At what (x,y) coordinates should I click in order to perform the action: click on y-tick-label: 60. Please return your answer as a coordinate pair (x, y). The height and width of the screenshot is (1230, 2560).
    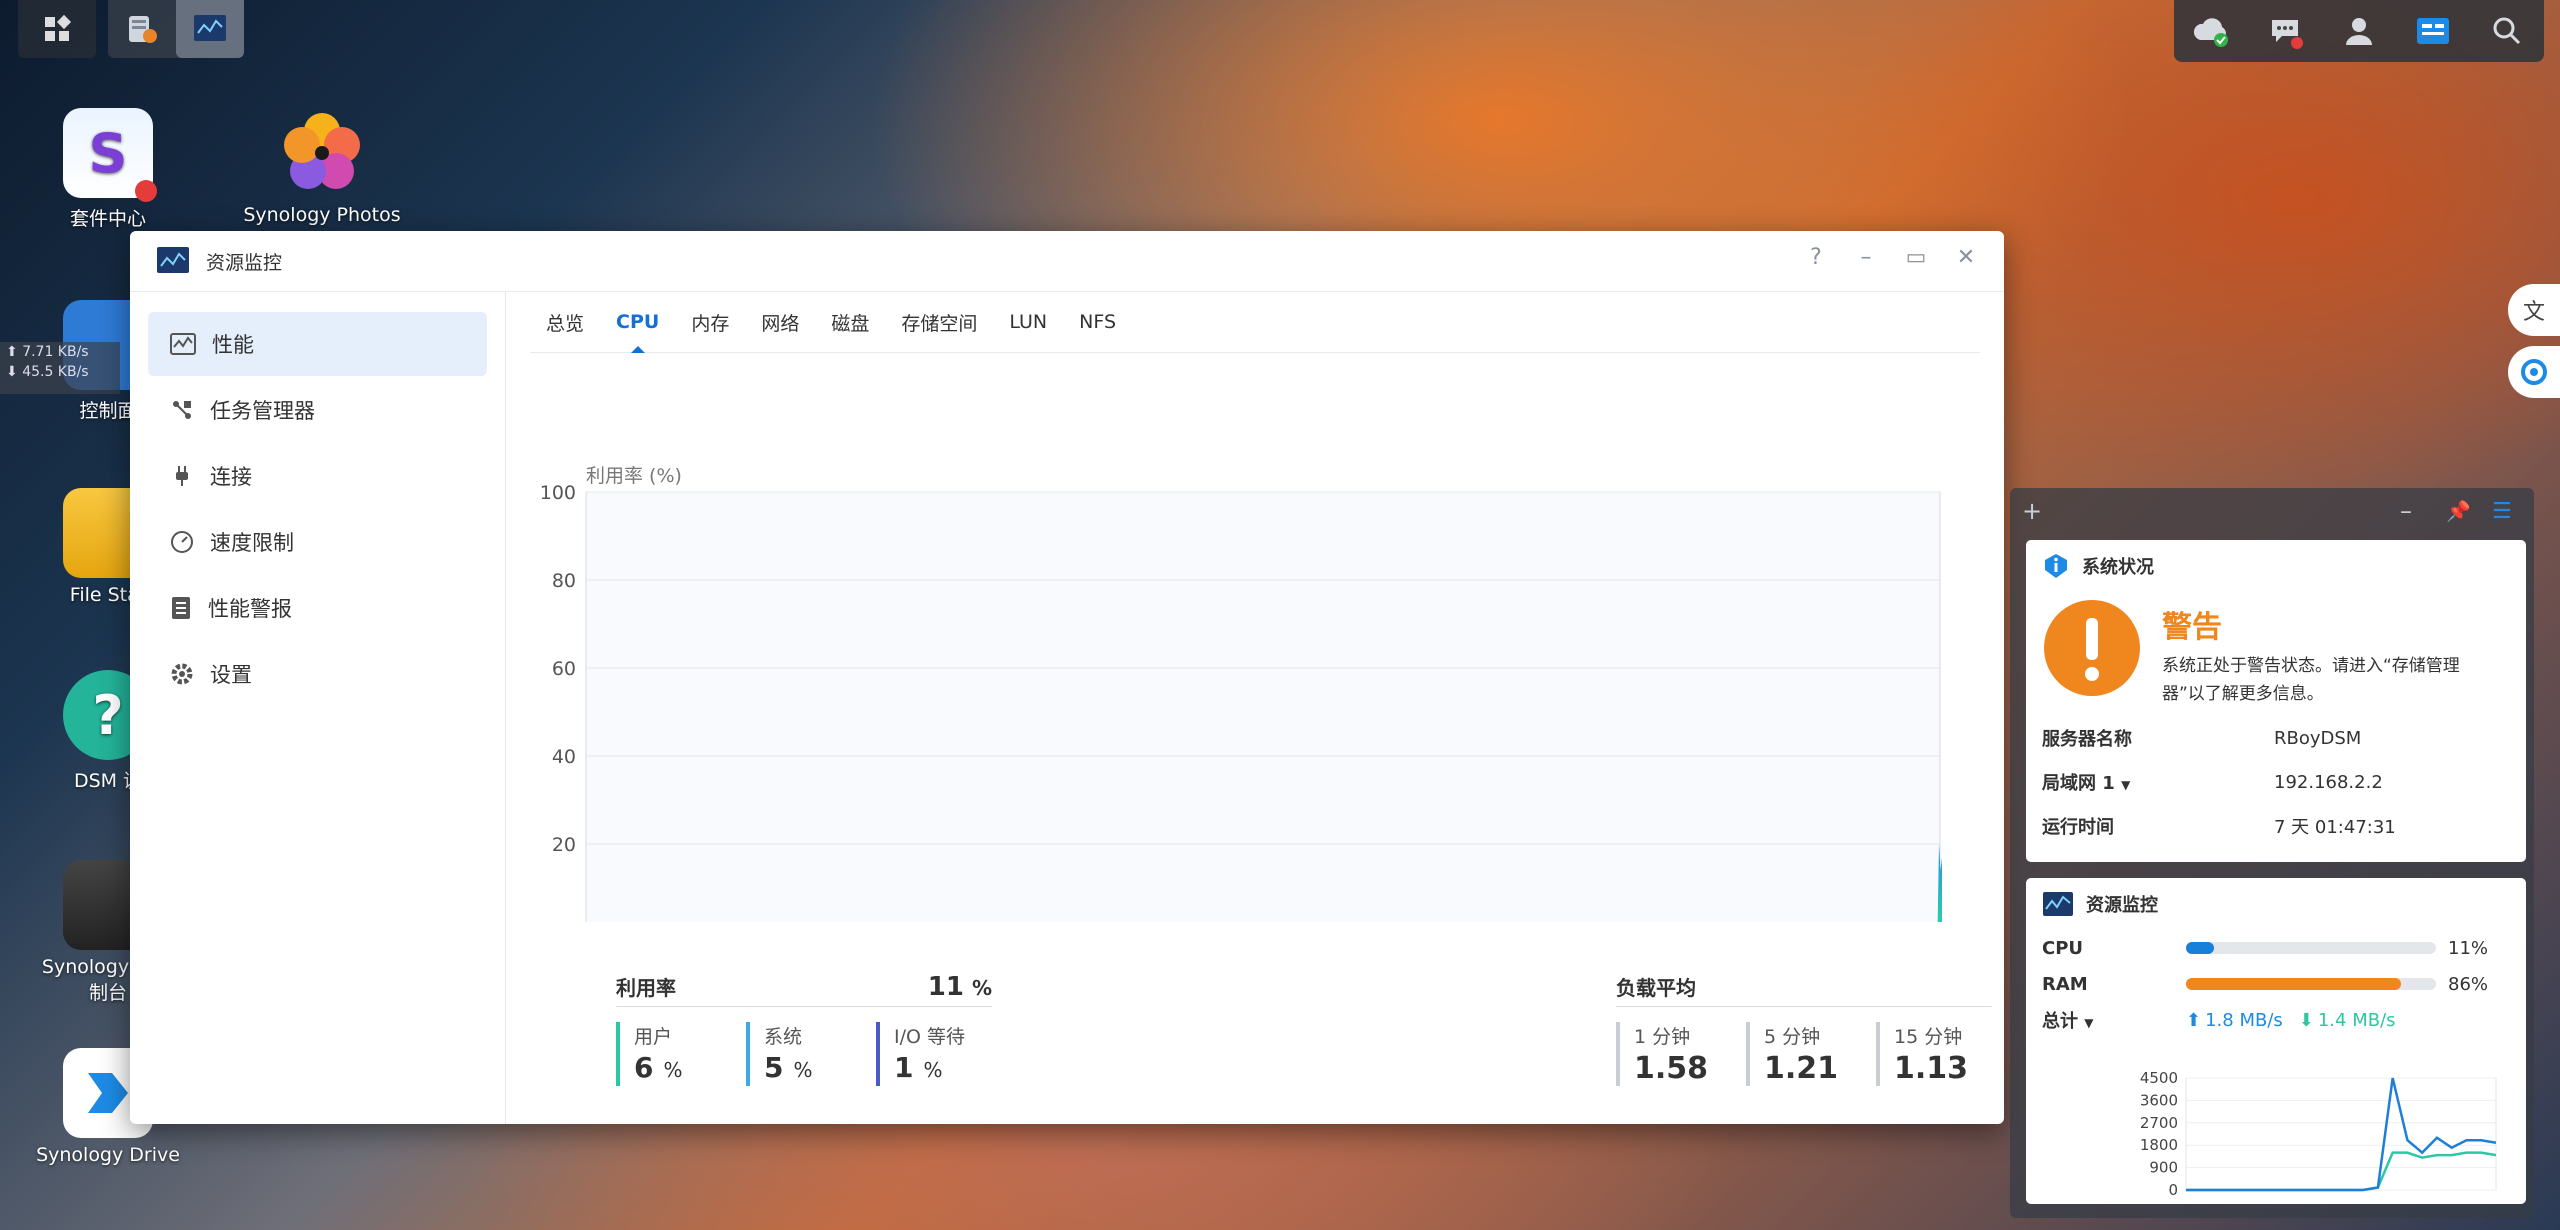
    Looking at the image, I should click on (564, 669).